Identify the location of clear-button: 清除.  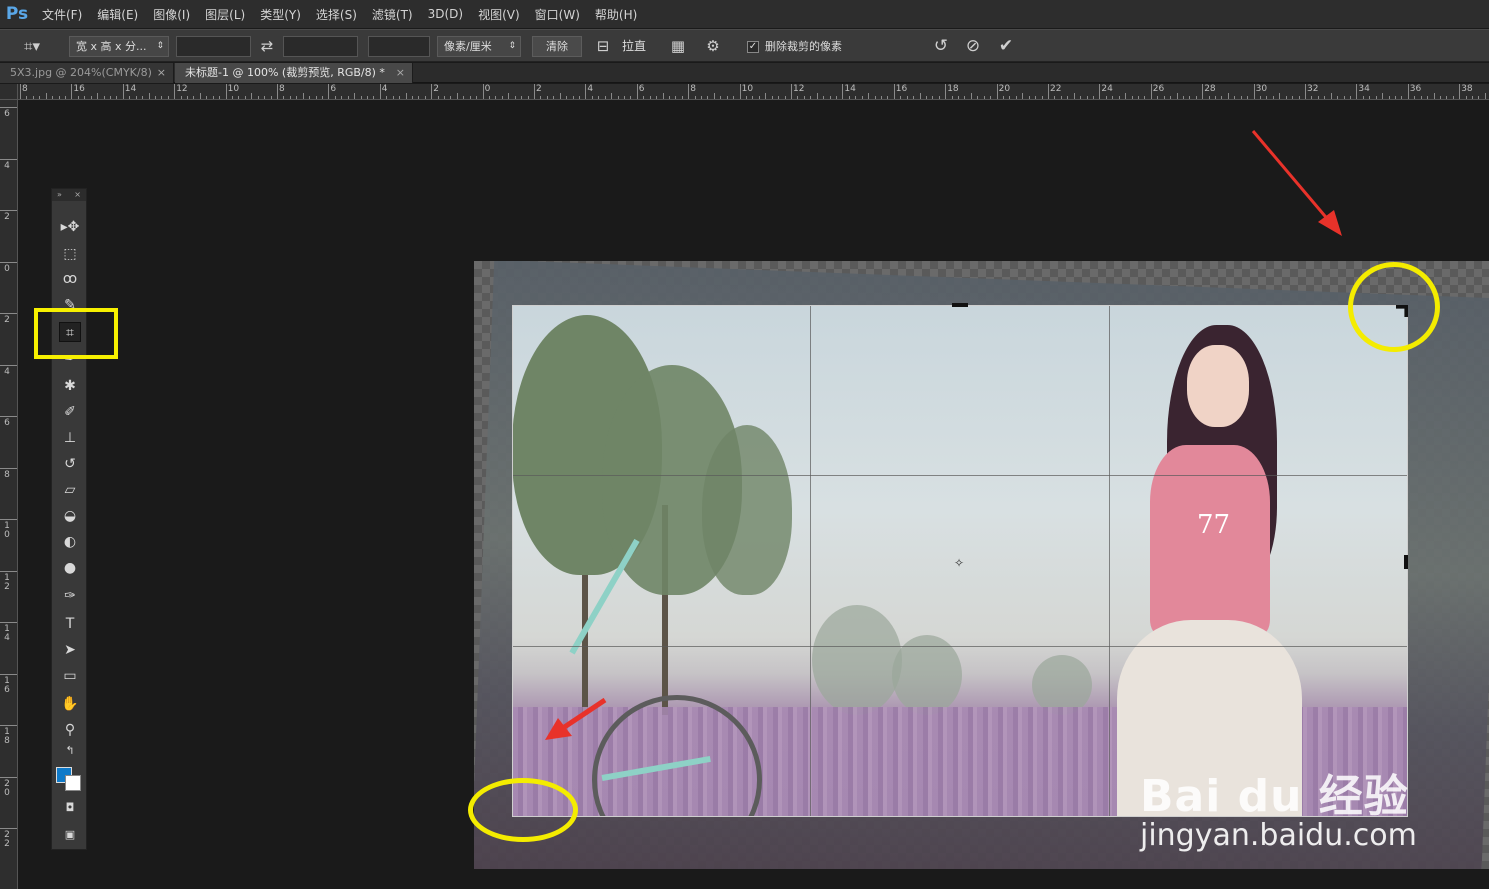
(557, 46).